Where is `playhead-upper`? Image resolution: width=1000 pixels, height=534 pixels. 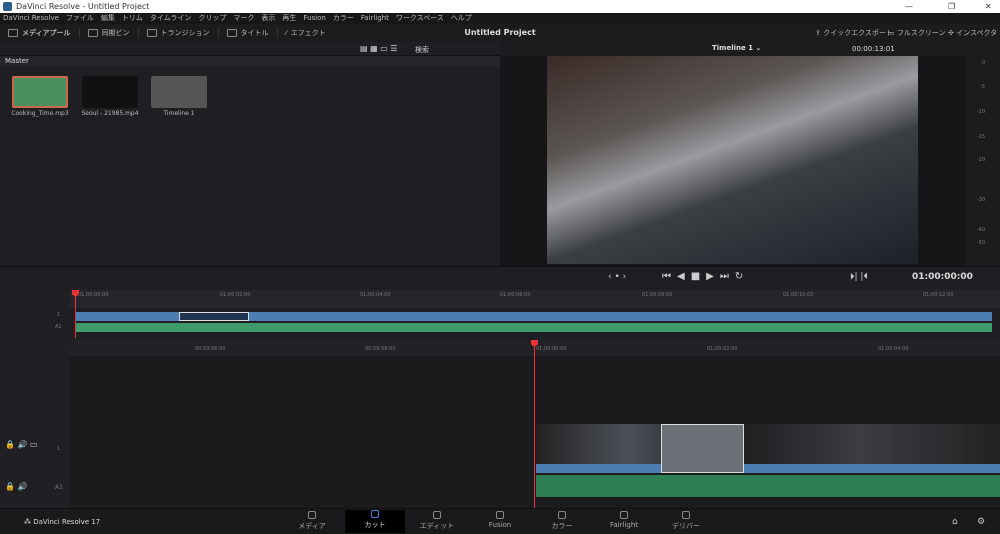 playhead-upper is located at coordinates (75, 314).